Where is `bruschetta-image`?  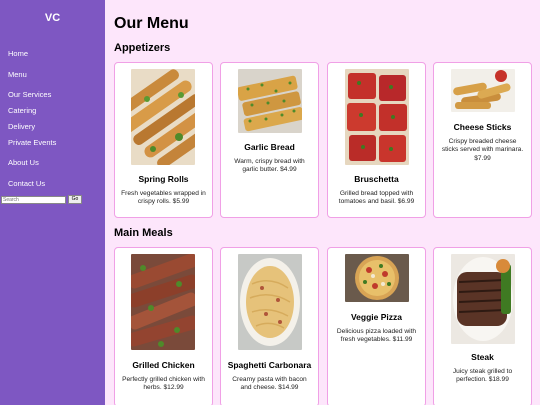 bruschetta-image is located at coordinates (377, 117).